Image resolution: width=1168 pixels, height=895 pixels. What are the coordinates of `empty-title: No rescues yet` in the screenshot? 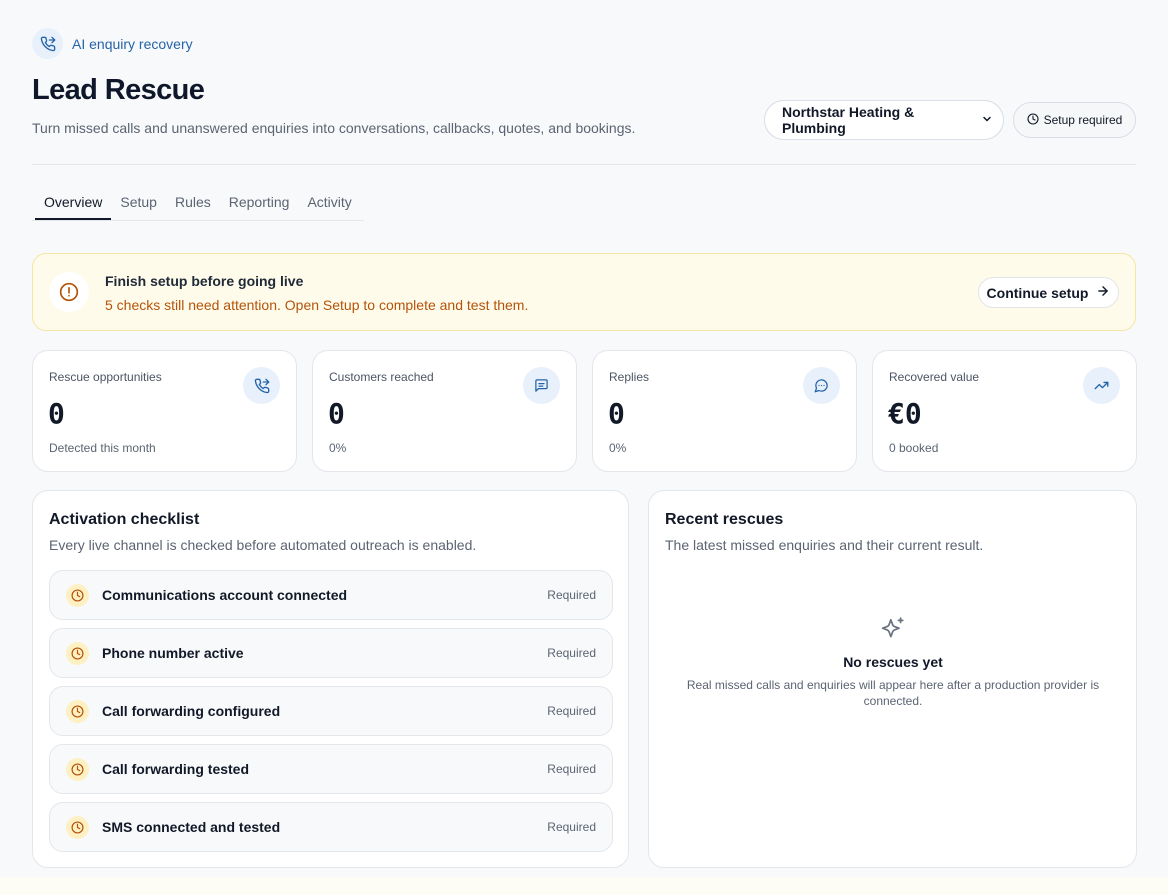 It's located at (893, 662).